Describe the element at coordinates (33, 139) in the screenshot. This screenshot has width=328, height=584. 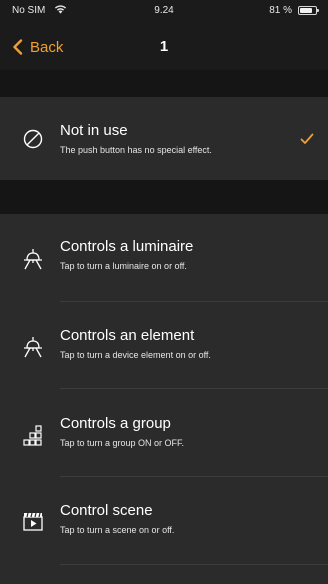
I see `prohibited-icon` at that location.